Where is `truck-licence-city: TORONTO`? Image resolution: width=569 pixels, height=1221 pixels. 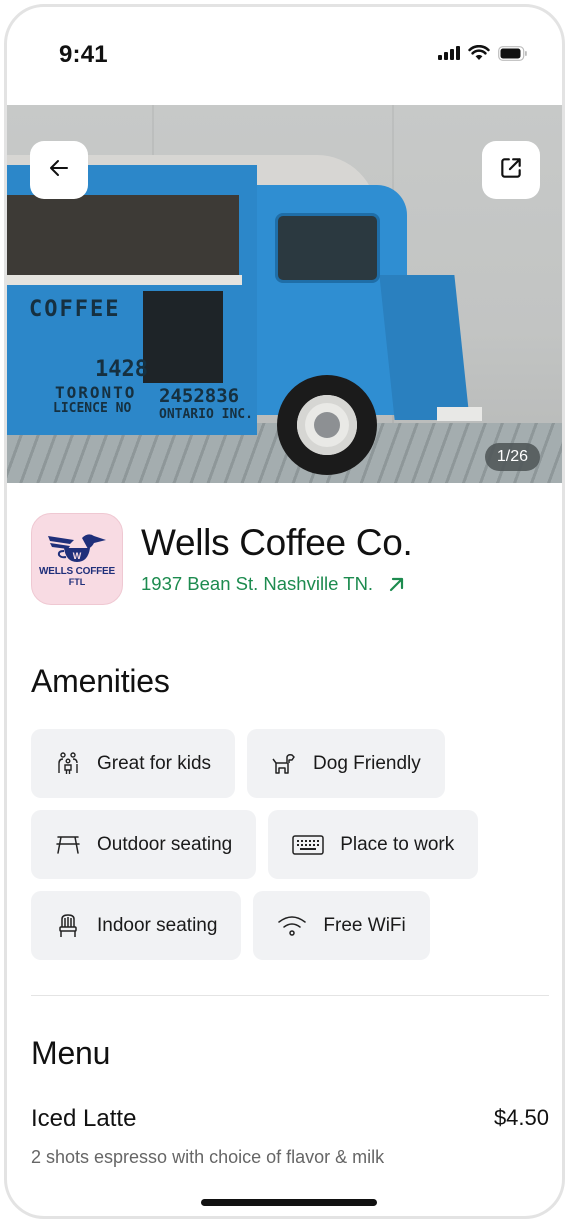 truck-licence-city: TORONTO is located at coordinates (96, 392).